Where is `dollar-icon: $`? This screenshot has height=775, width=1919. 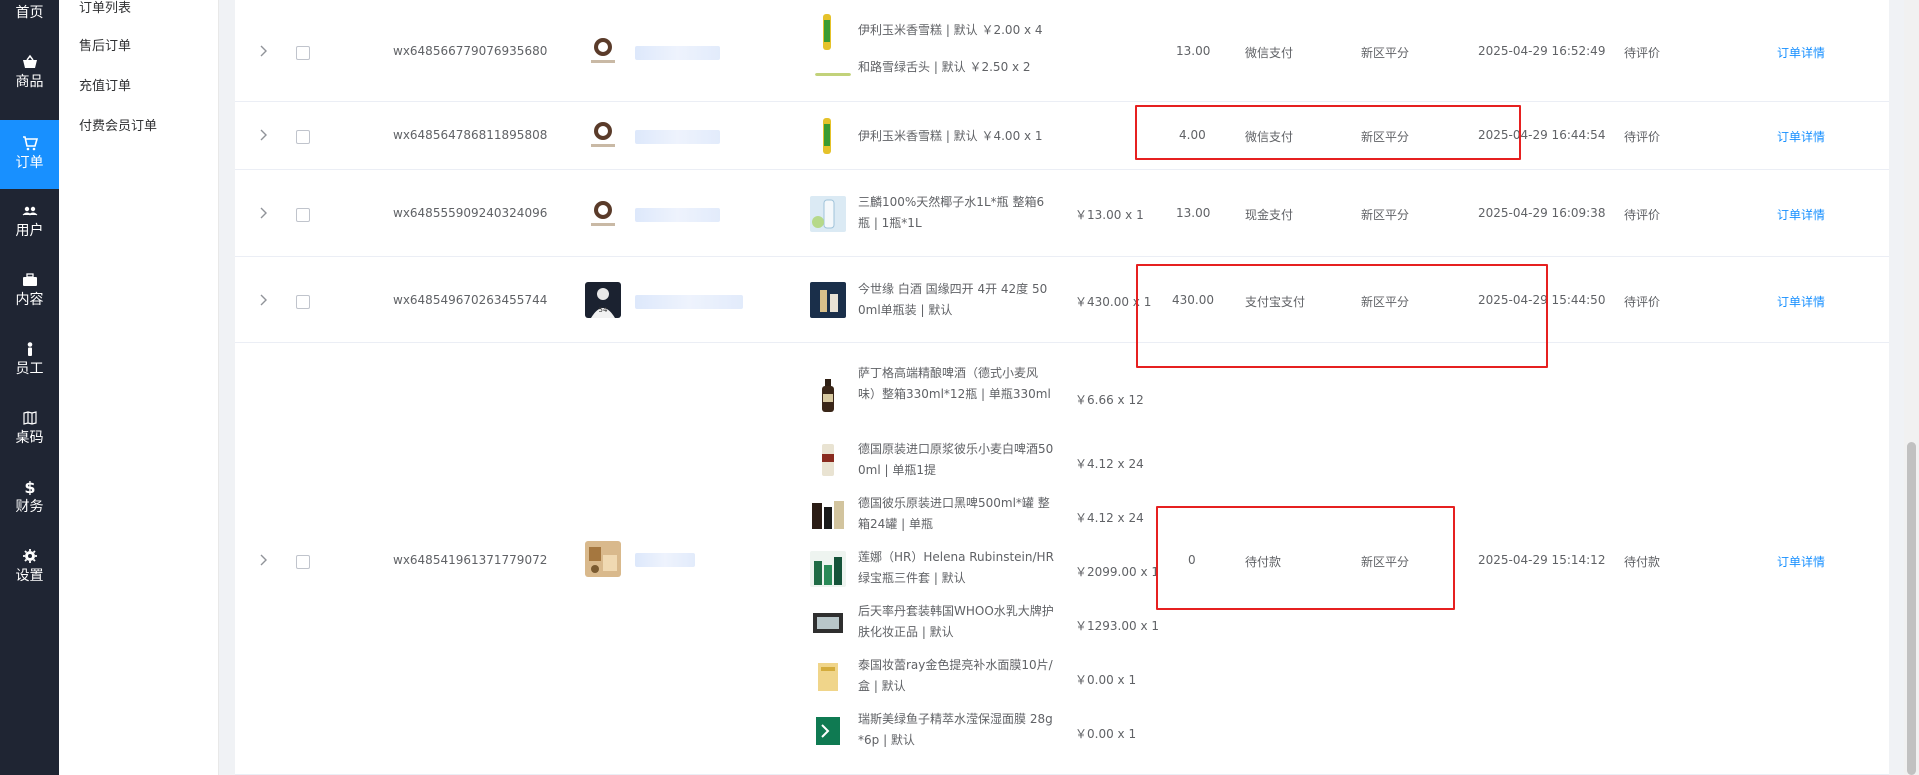
dollar-icon: $ is located at coordinates (29, 487).